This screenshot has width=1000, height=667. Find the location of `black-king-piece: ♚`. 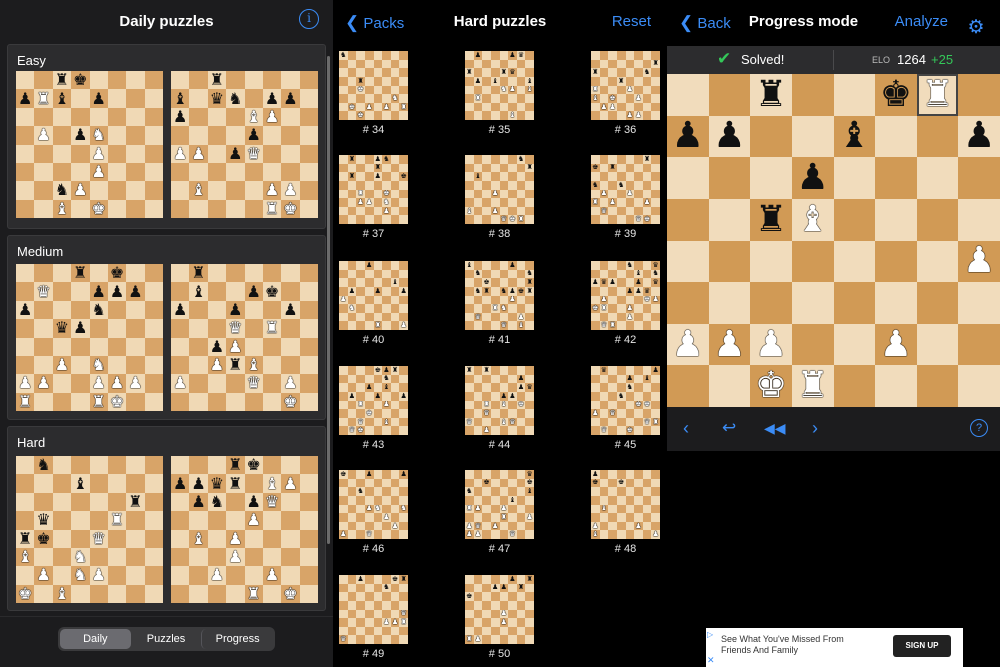

black-king-piece: ♚ is located at coordinates (530, 482).